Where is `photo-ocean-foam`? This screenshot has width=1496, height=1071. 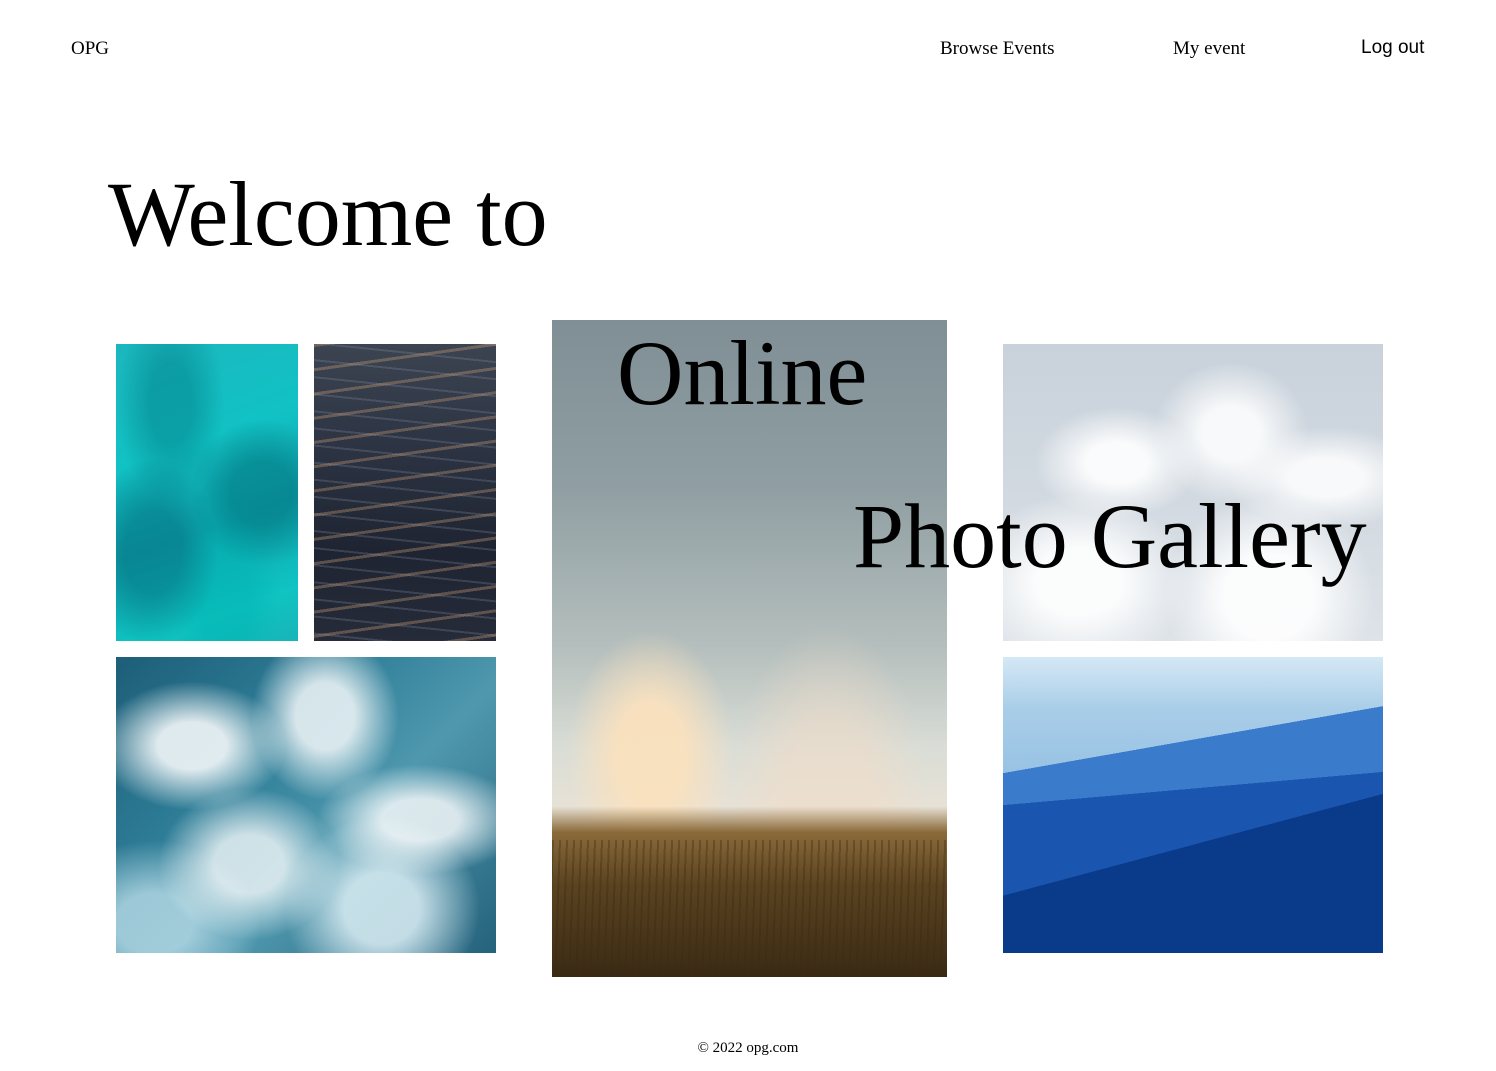
photo-ocean-foam is located at coordinates (306, 805).